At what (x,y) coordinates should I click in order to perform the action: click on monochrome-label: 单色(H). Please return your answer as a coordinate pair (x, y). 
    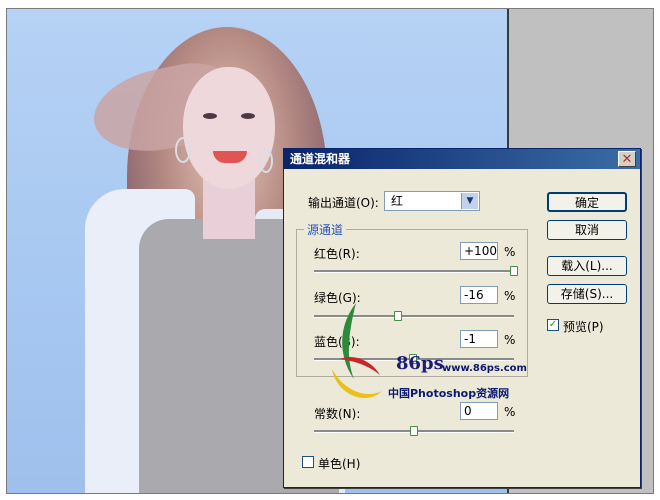
    Looking at the image, I should click on (339, 464).